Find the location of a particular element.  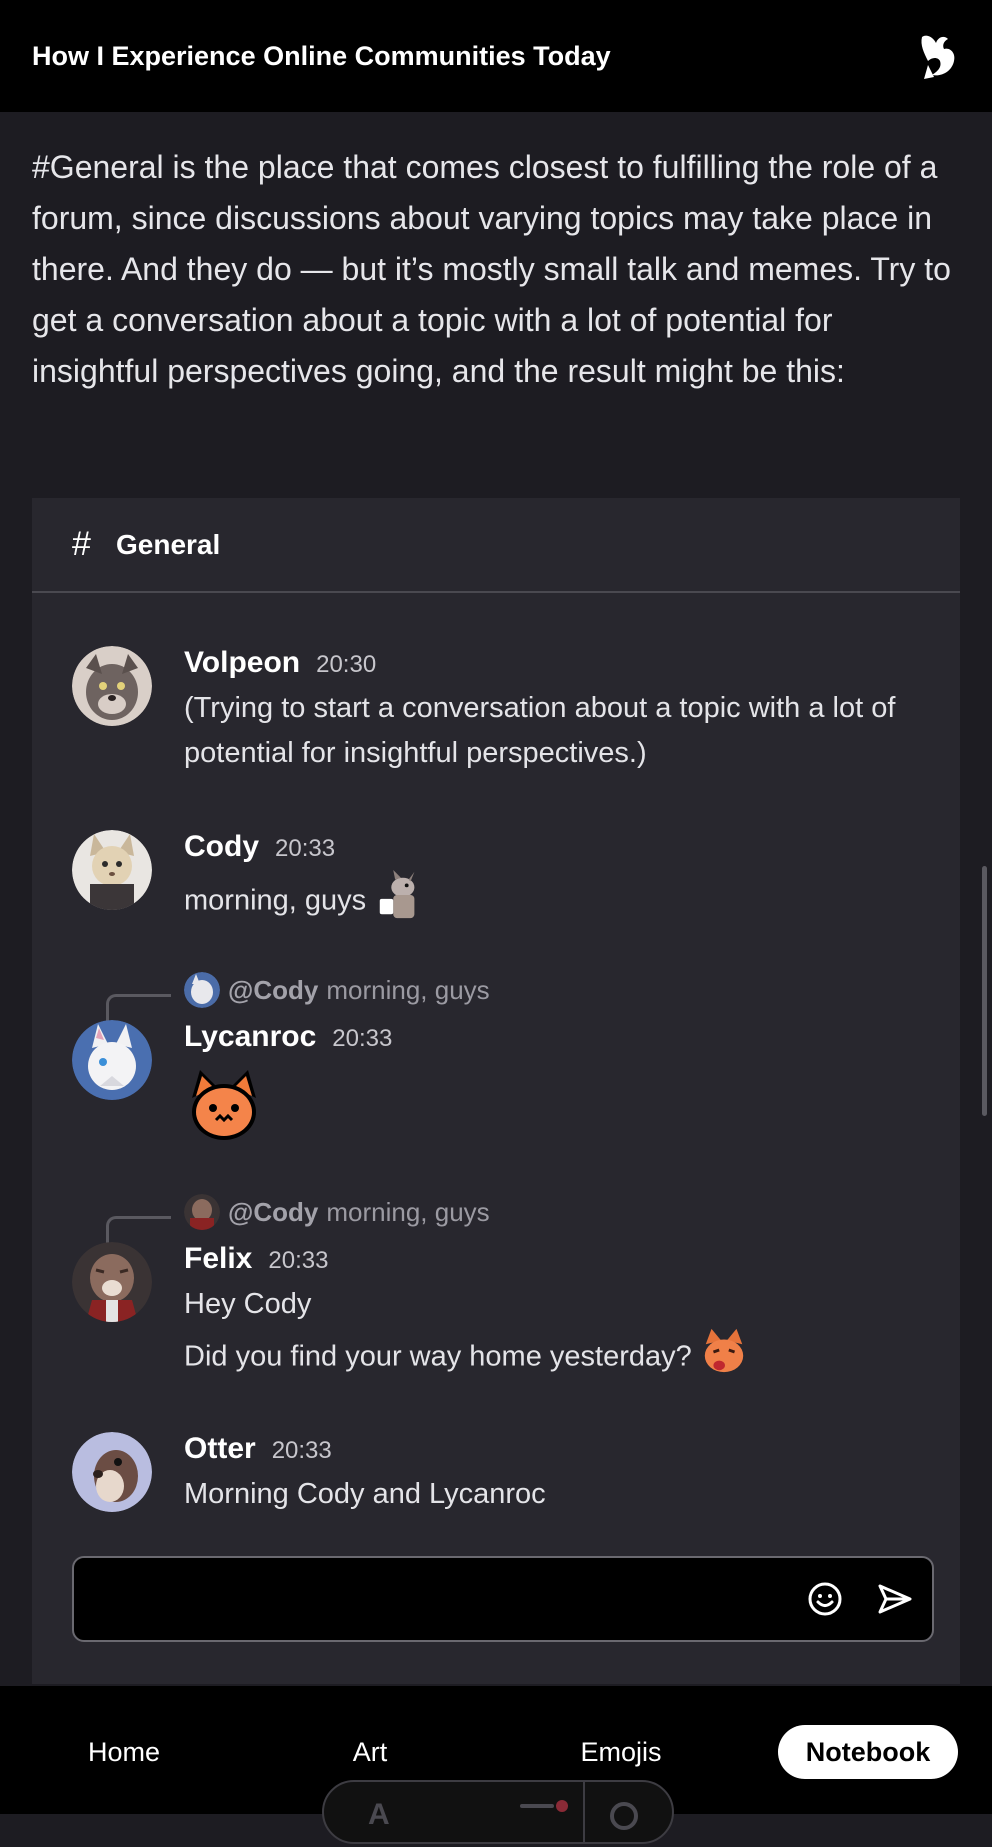

scrollbar is located at coordinates (984, 991).